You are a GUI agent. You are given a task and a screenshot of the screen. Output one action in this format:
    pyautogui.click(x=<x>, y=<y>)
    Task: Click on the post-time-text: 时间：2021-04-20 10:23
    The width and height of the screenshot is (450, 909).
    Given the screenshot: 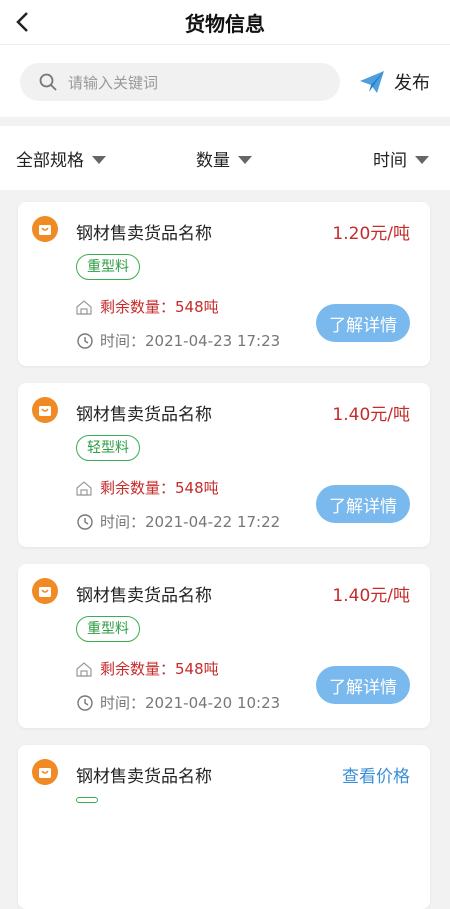 What is the action you would take?
    pyautogui.click(x=190, y=703)
    